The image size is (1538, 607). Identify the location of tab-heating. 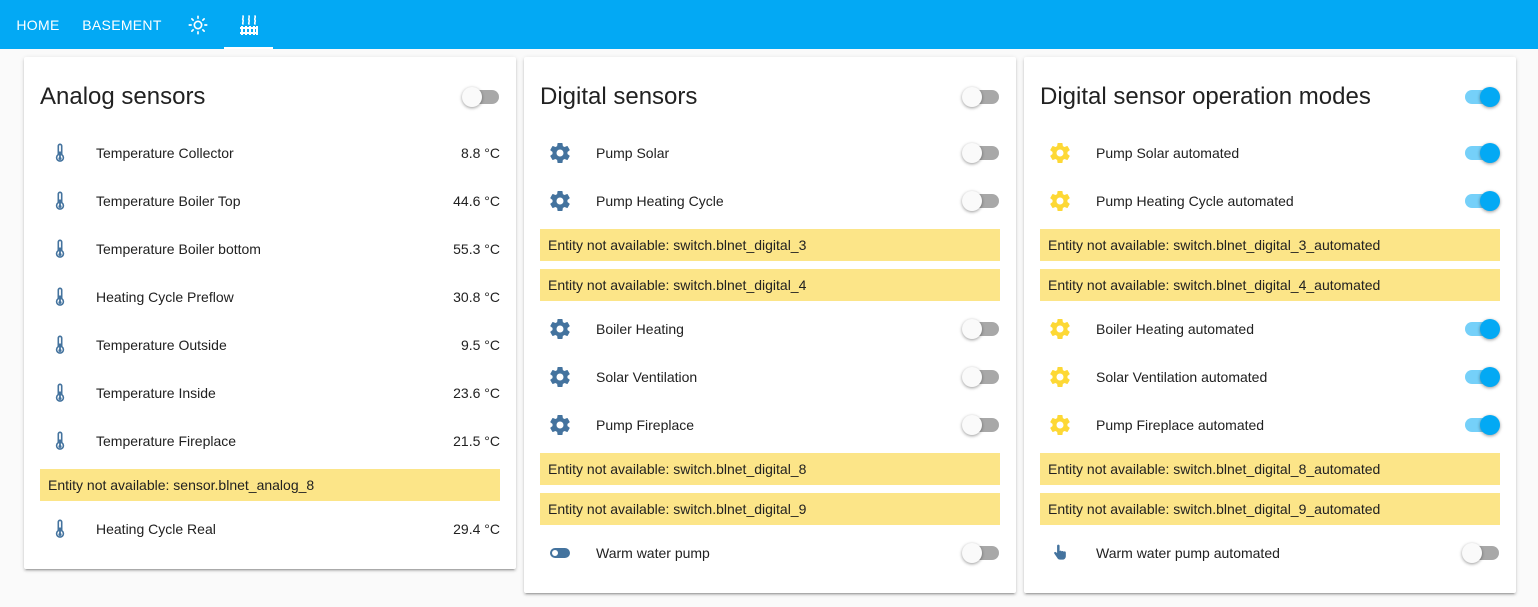
(248, 24).